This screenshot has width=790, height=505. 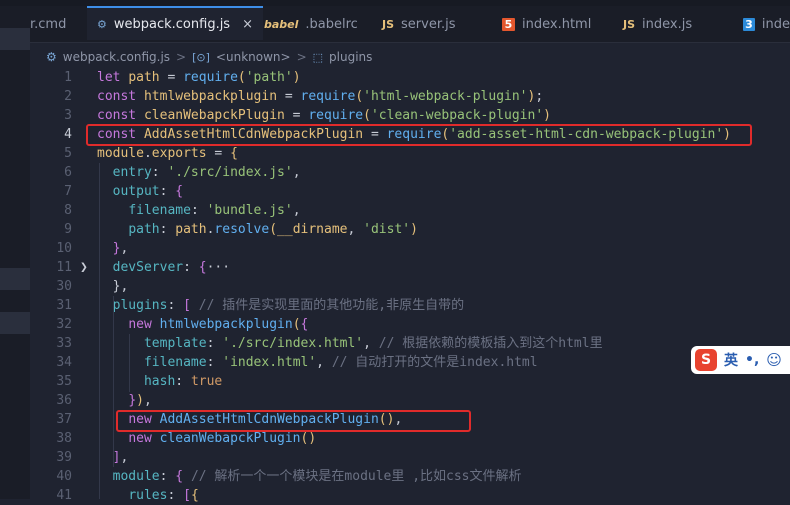 I want to click on tab-server-js: JS server.js, so click(x=441, y=24).